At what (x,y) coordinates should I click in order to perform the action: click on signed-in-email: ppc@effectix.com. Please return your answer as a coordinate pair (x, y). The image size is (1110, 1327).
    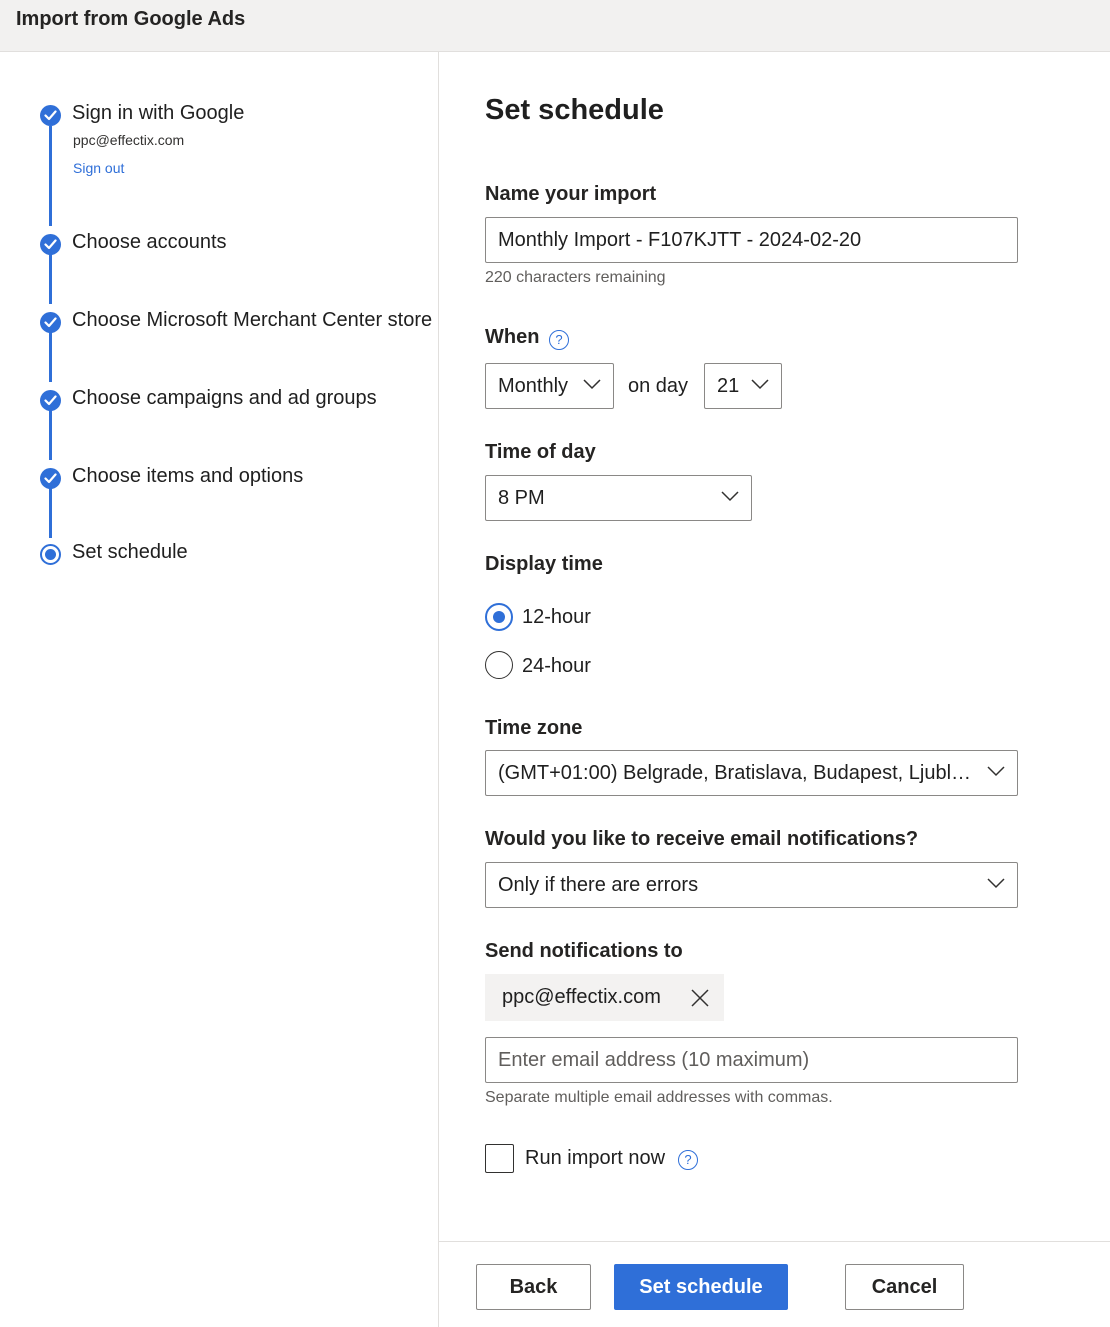
    Looking at the image, I should click on (129, 140).